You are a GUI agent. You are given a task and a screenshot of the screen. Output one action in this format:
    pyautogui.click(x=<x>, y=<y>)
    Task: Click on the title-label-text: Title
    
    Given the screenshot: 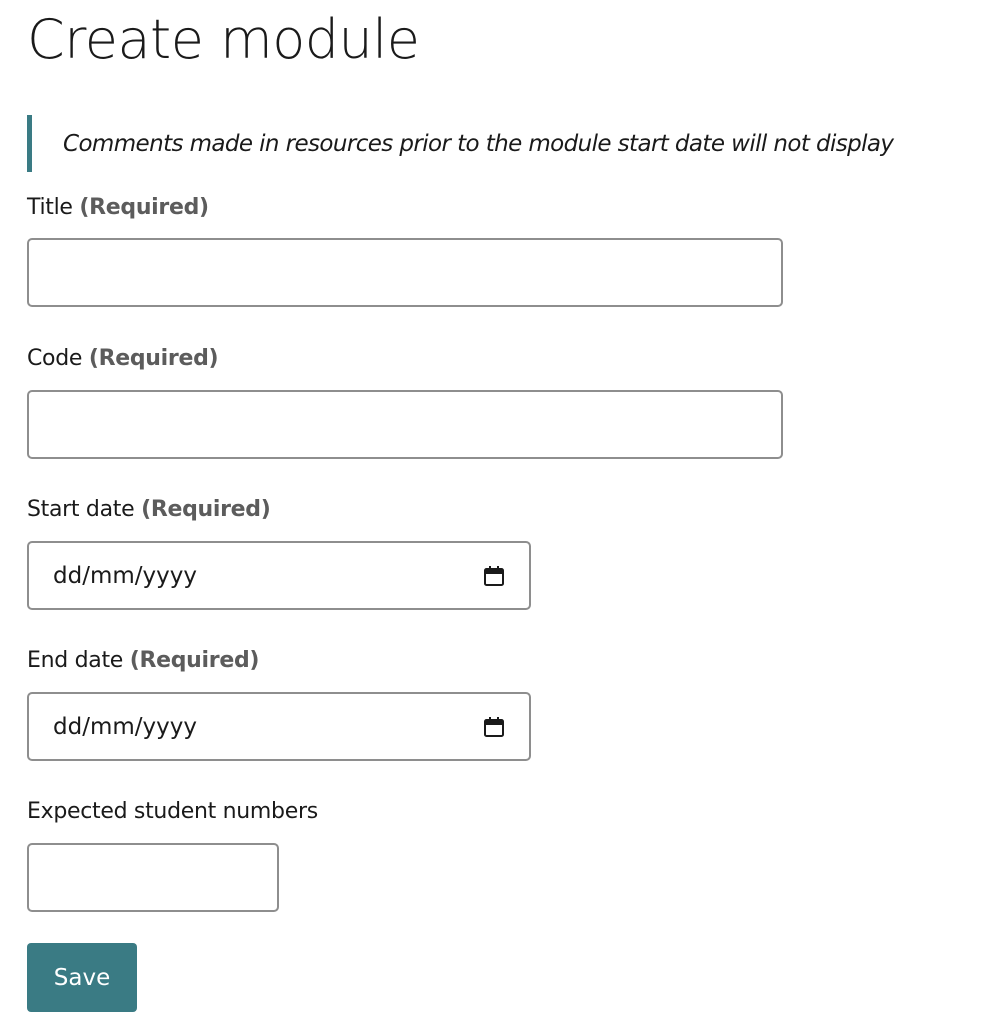 What is the action you would take?
    pyautogui.click(x=50, y=207)
    